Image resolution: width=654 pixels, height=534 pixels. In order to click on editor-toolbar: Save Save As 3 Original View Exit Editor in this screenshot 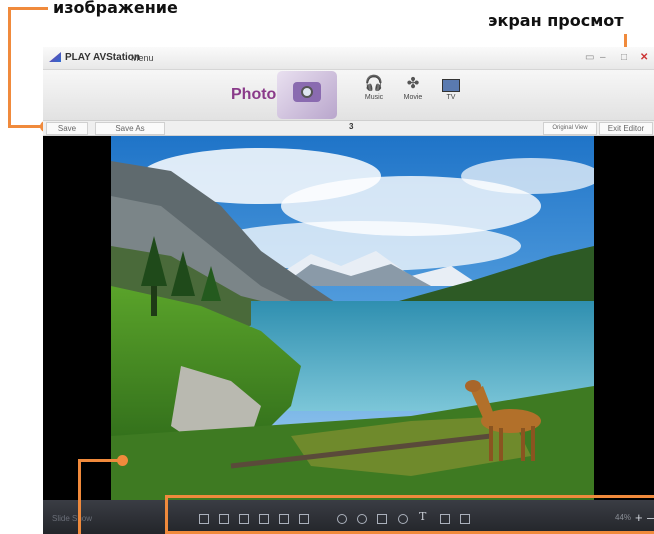, I will do `click(348, 128)`.